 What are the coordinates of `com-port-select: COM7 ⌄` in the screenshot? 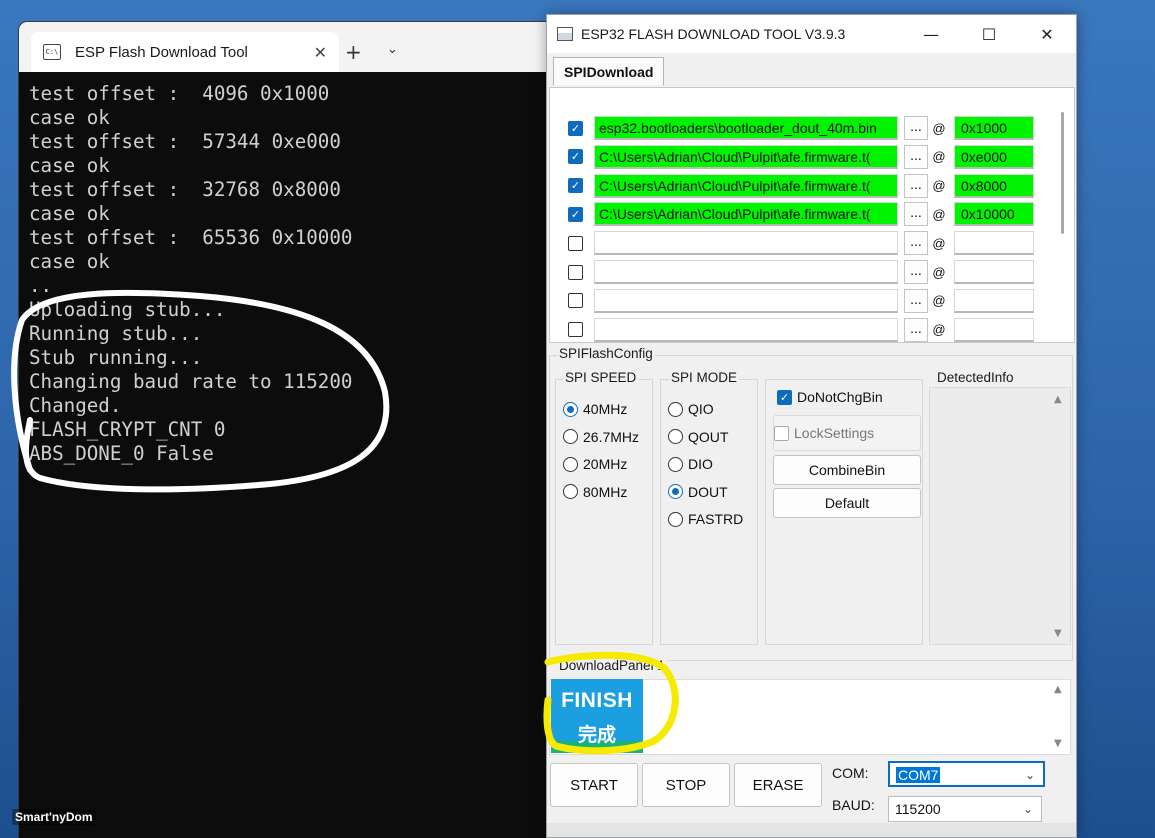 It's located at (966, 774).